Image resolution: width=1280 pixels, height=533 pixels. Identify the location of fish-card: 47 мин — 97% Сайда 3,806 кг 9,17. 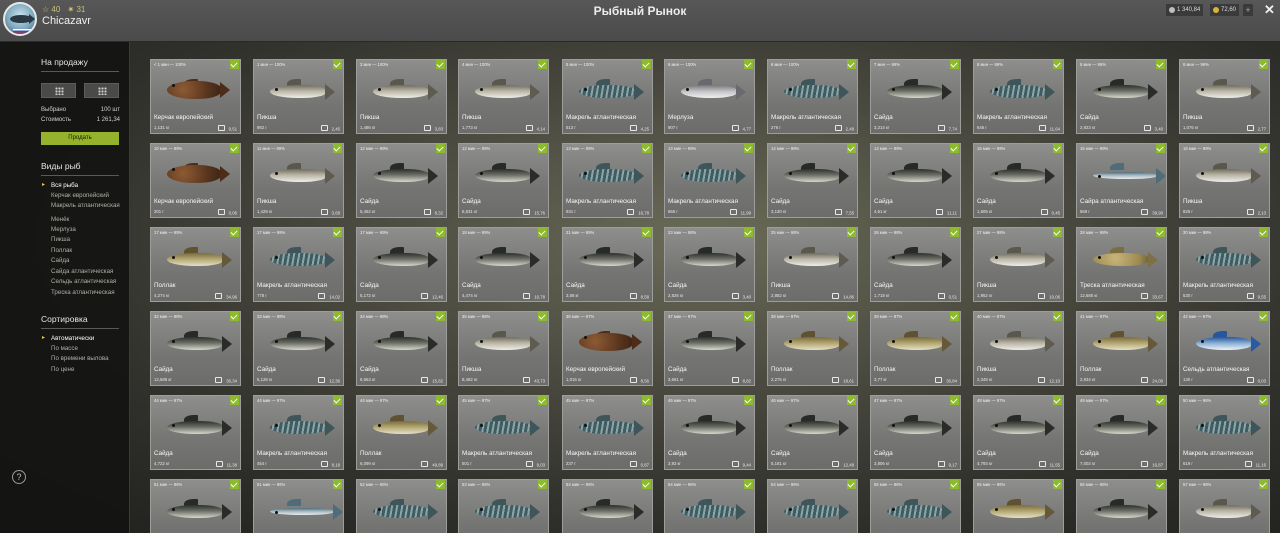
(915, 432).